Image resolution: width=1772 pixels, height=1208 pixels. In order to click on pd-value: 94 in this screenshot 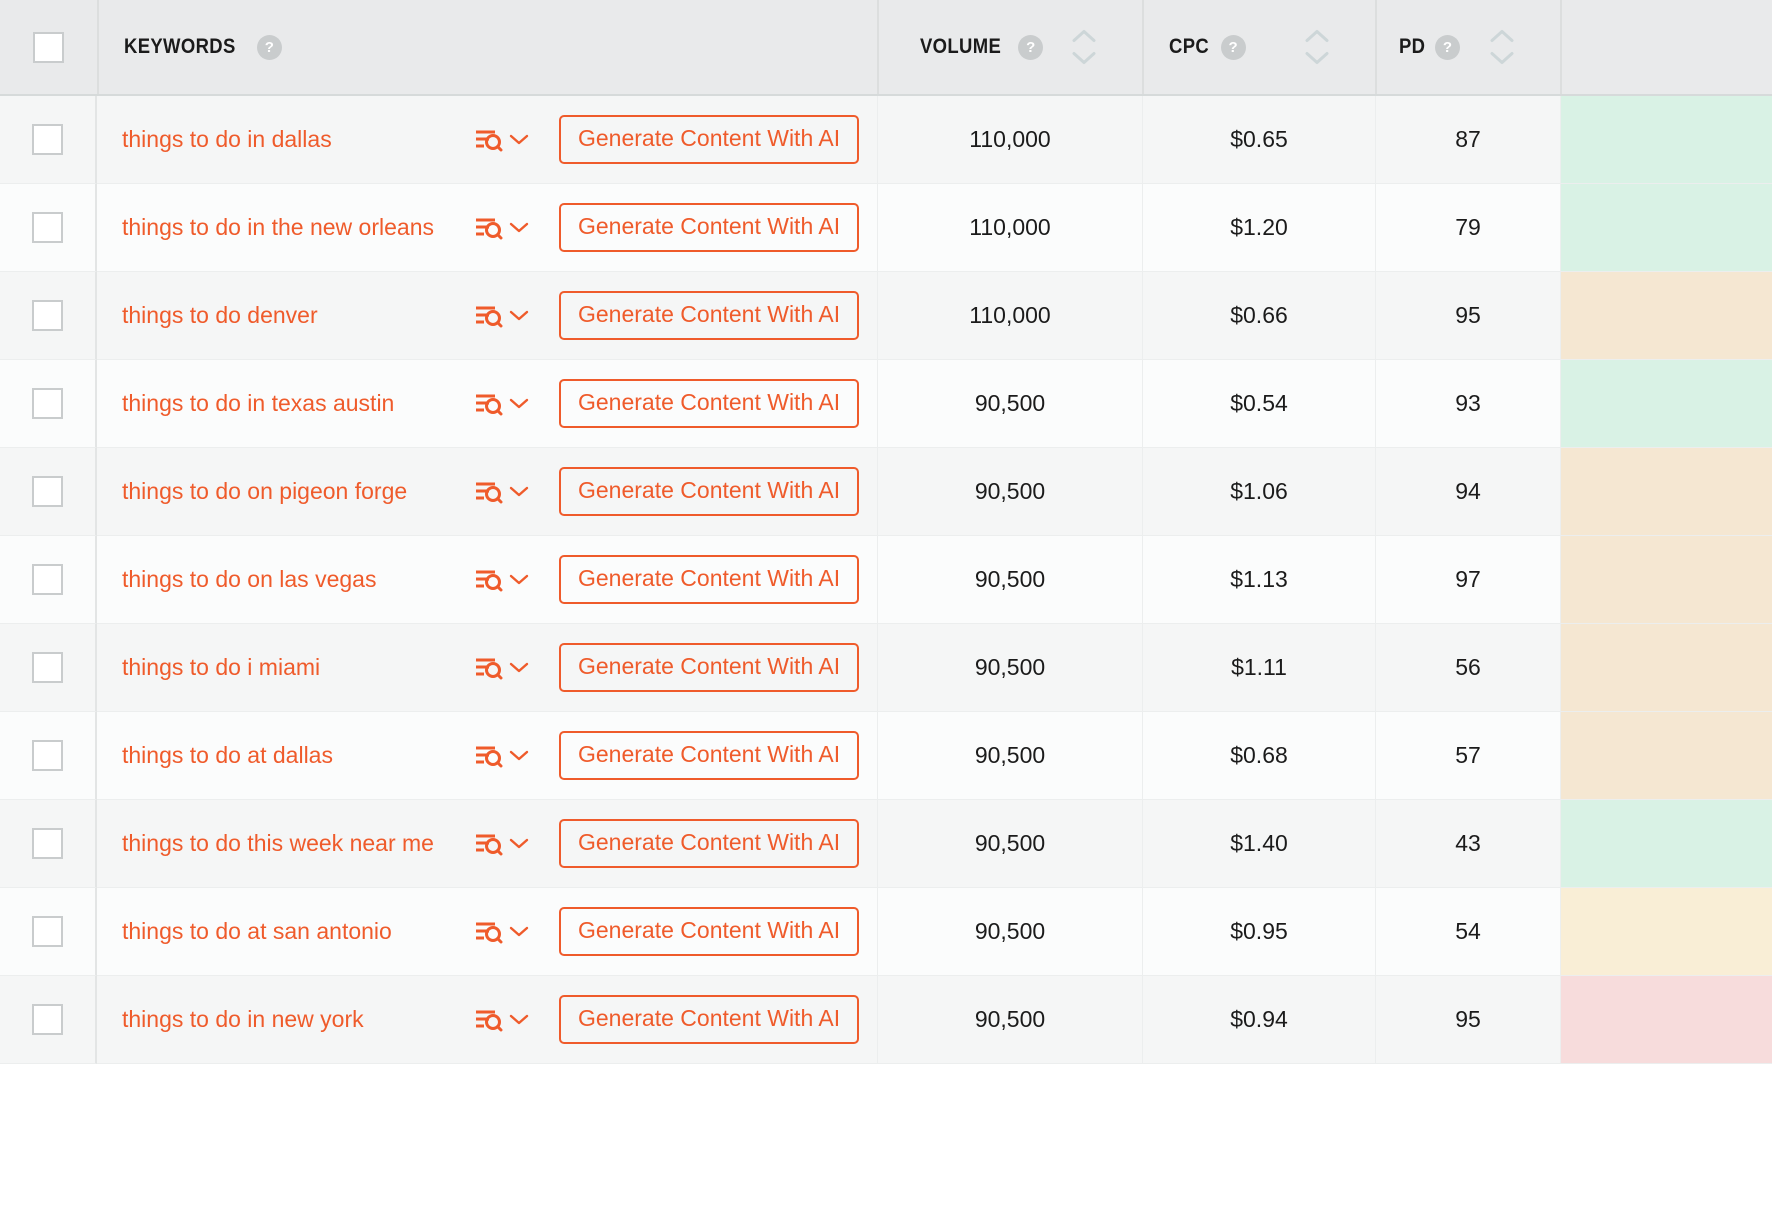, I will do `click(1468, 491)`.